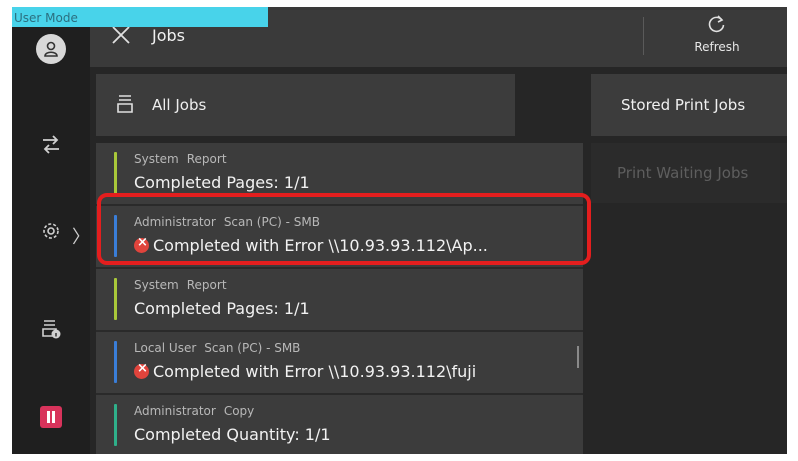 This screenshot has width=798, height=461. What do you see at coordinates (578, 357) in the screenshot?
I see `scrollbar` at bounding box center [578, 357].